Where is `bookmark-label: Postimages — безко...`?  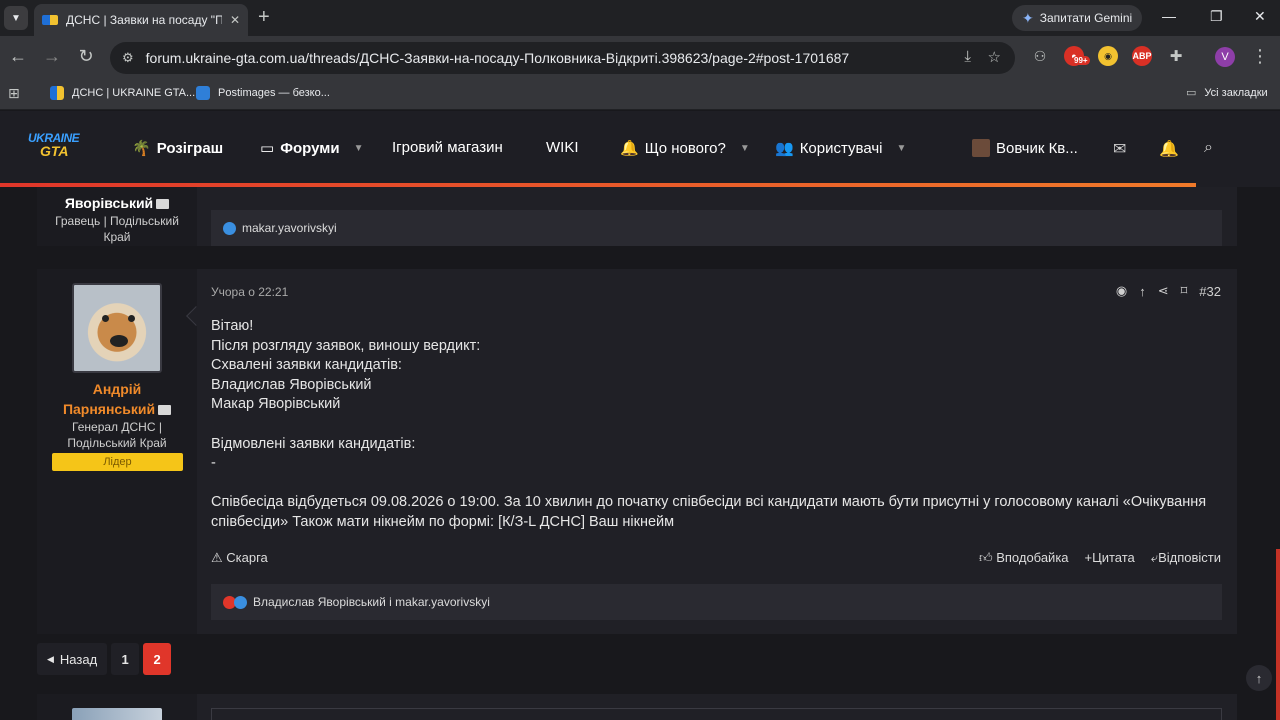 bookmark-label: Postimages — безко... is located at coordinates (274, 93).